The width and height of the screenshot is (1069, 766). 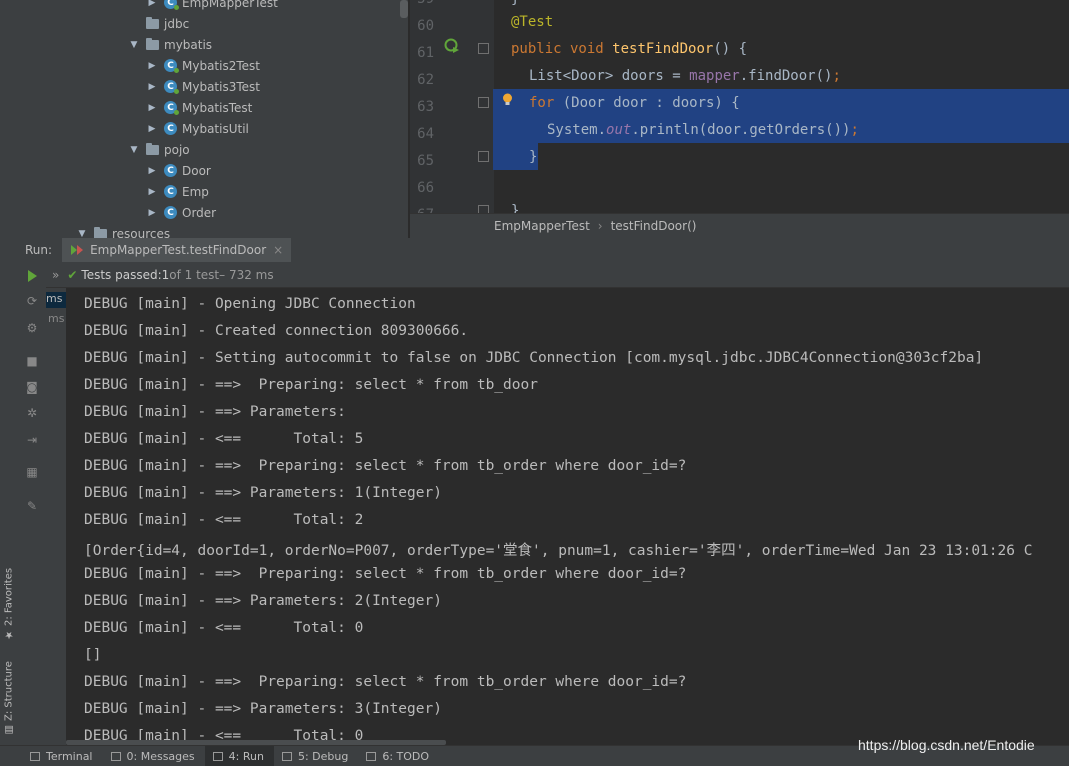 I want to click on bottom-tab-terminal: Terminal, so click(x=62, y=756).